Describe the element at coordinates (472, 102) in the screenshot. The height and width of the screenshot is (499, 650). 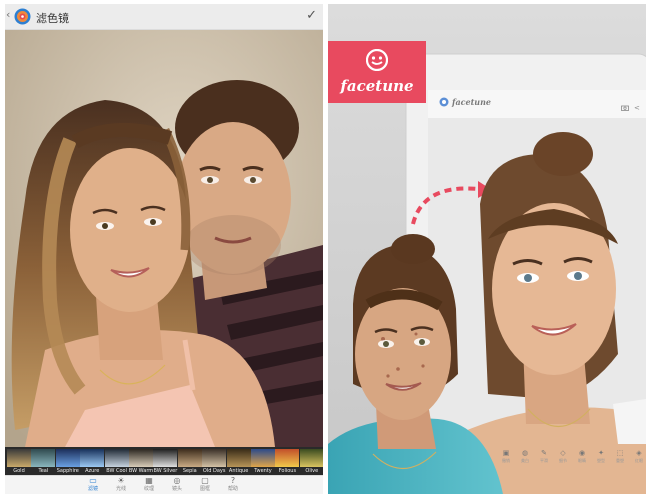
I see `device-app-name: facetune` at that location.